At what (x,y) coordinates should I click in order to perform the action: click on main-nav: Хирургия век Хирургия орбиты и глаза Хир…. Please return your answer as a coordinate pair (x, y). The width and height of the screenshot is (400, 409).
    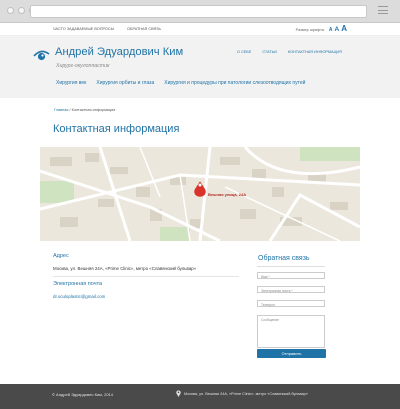
    Looking at the image, I should click on (180, 83).